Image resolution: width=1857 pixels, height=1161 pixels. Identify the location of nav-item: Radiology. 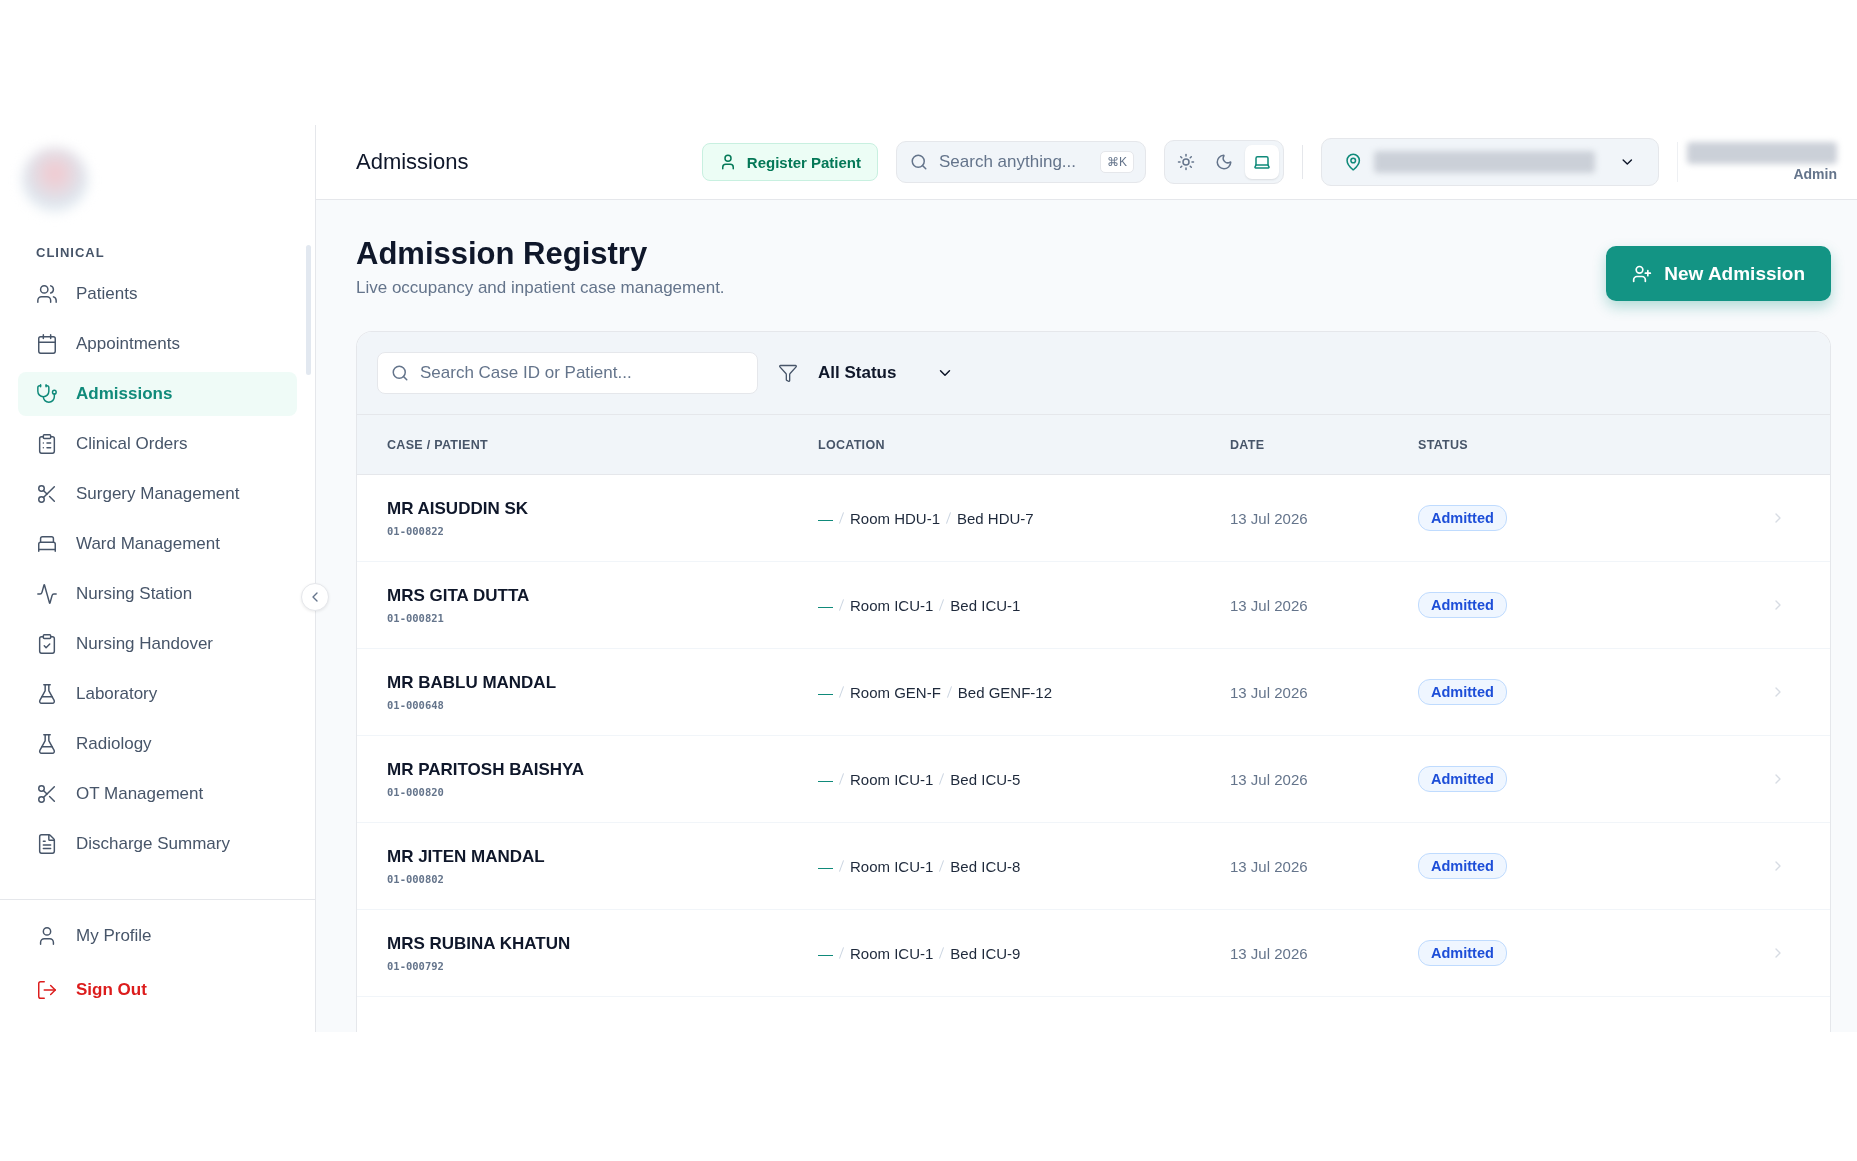
(157, 744).